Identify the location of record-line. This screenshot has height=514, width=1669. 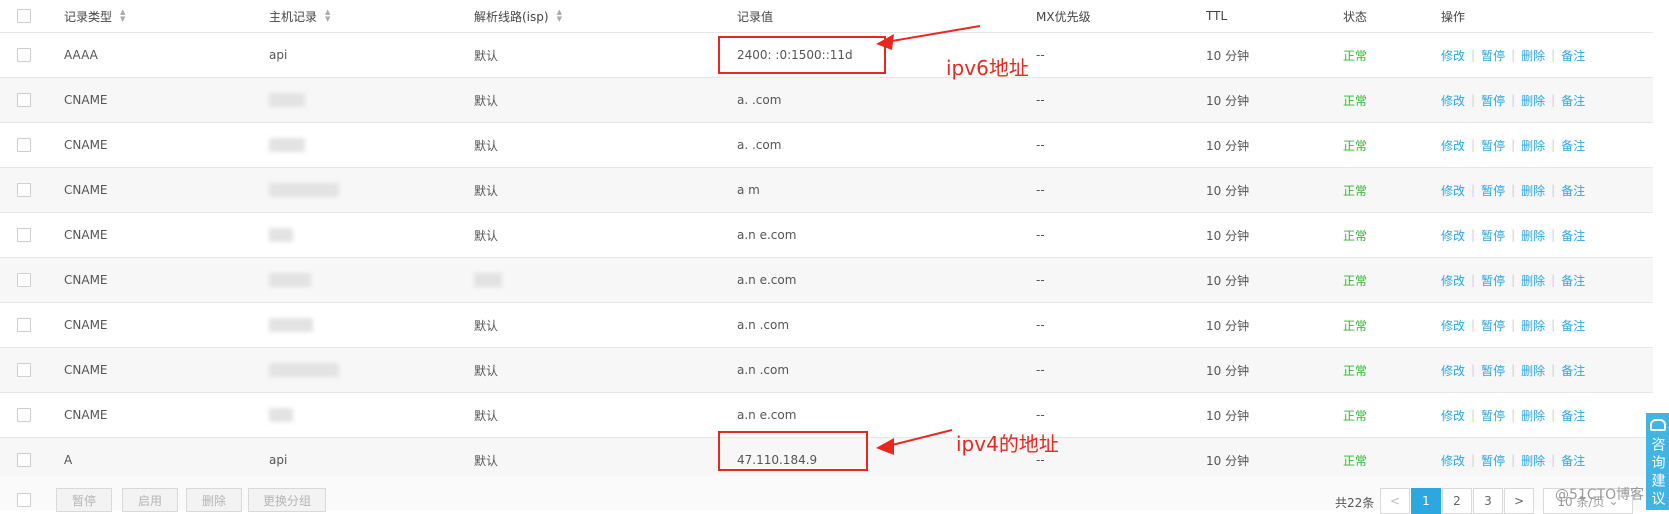
(488, 280).